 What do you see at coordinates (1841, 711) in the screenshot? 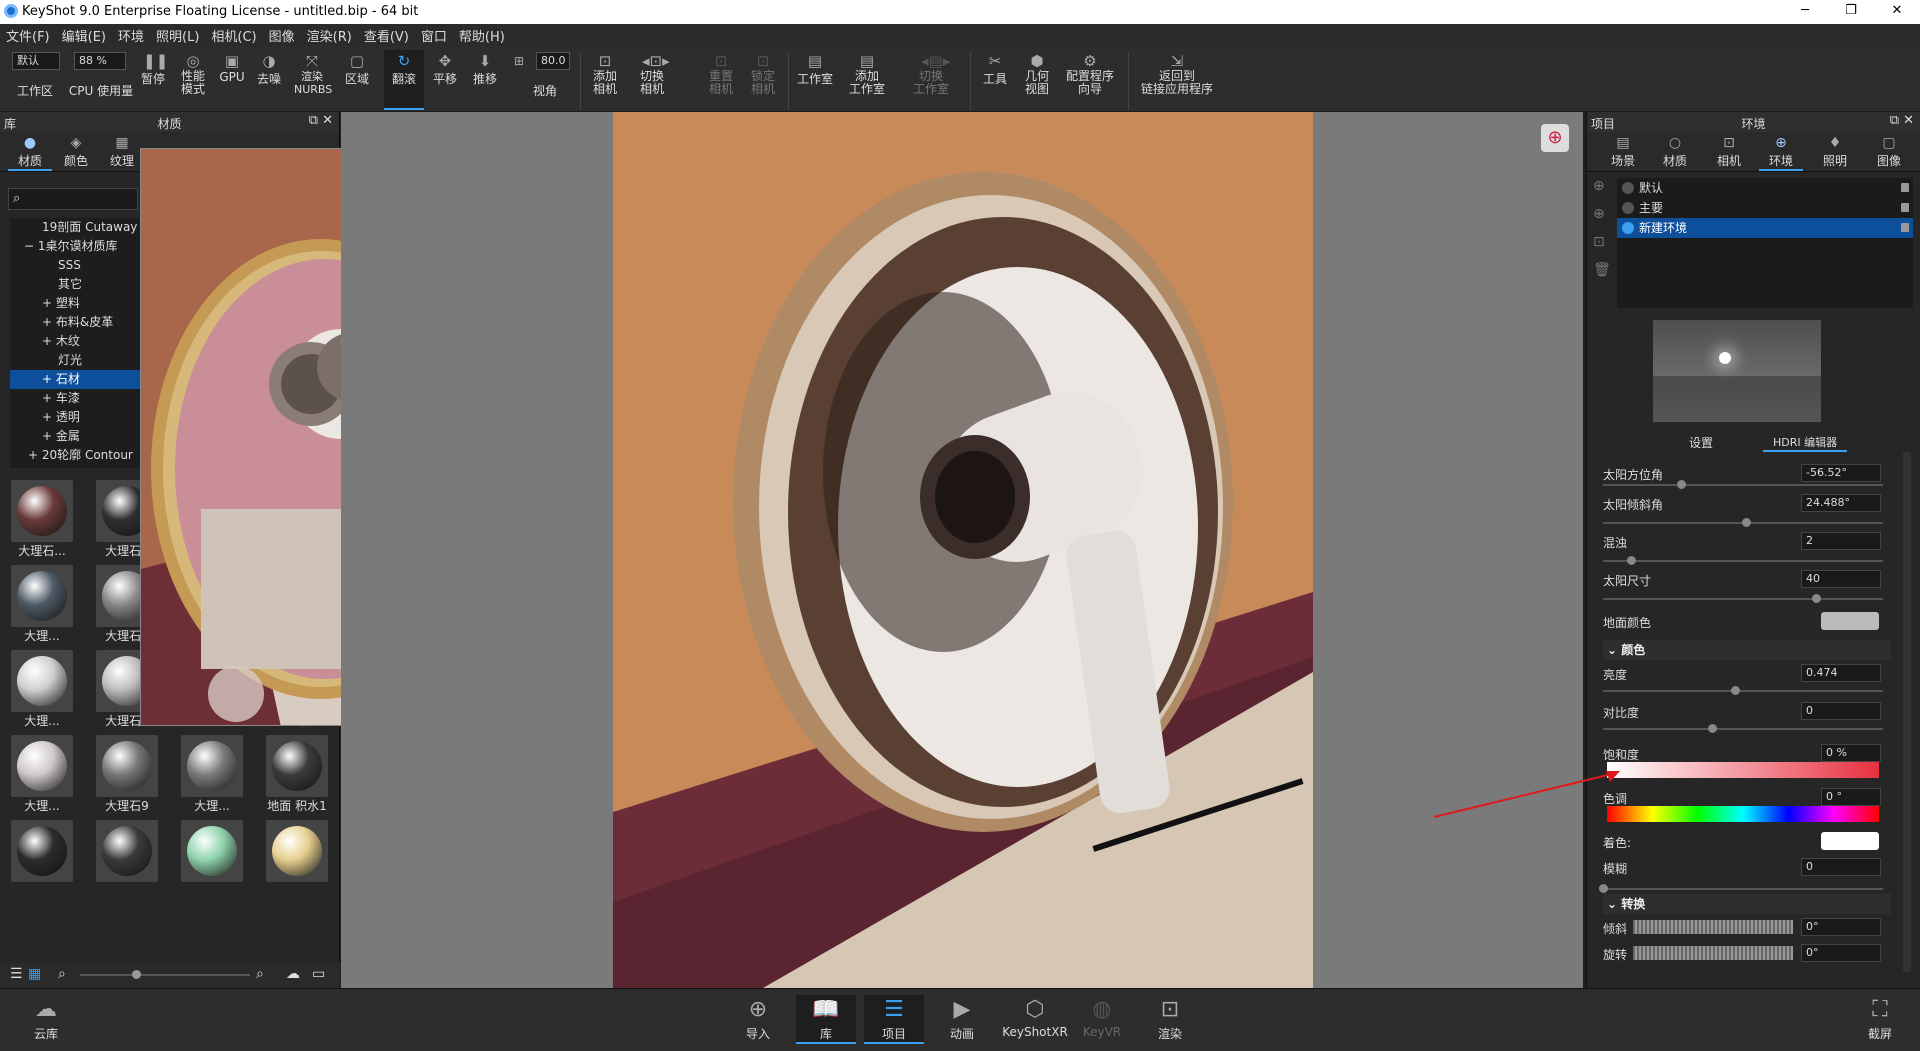
I see `contrast-input: 0` at bounding box center [1841, 711].